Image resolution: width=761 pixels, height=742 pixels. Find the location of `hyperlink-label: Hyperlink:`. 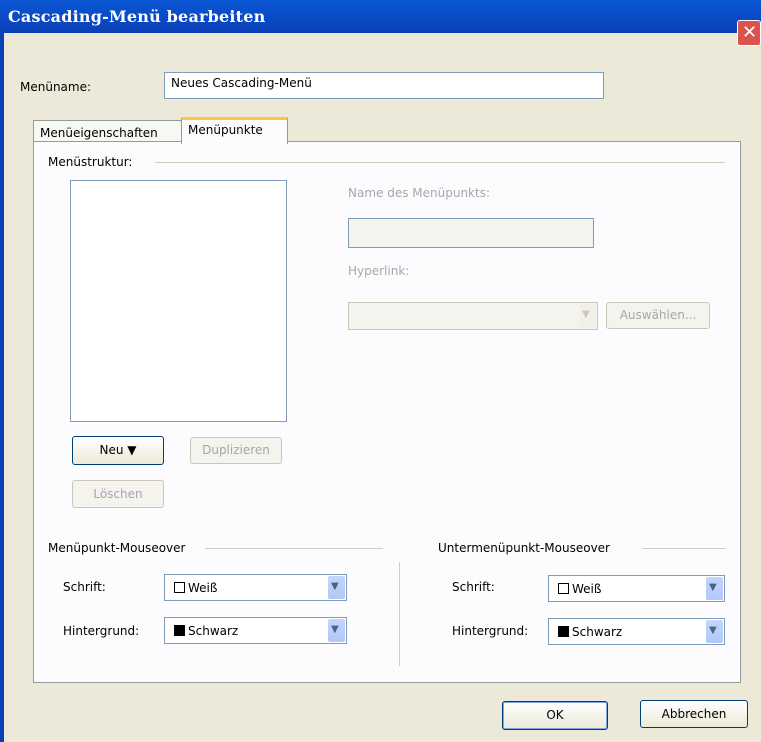

hyperlink-label: Hyperlink: is located at coordinates (379, 271).